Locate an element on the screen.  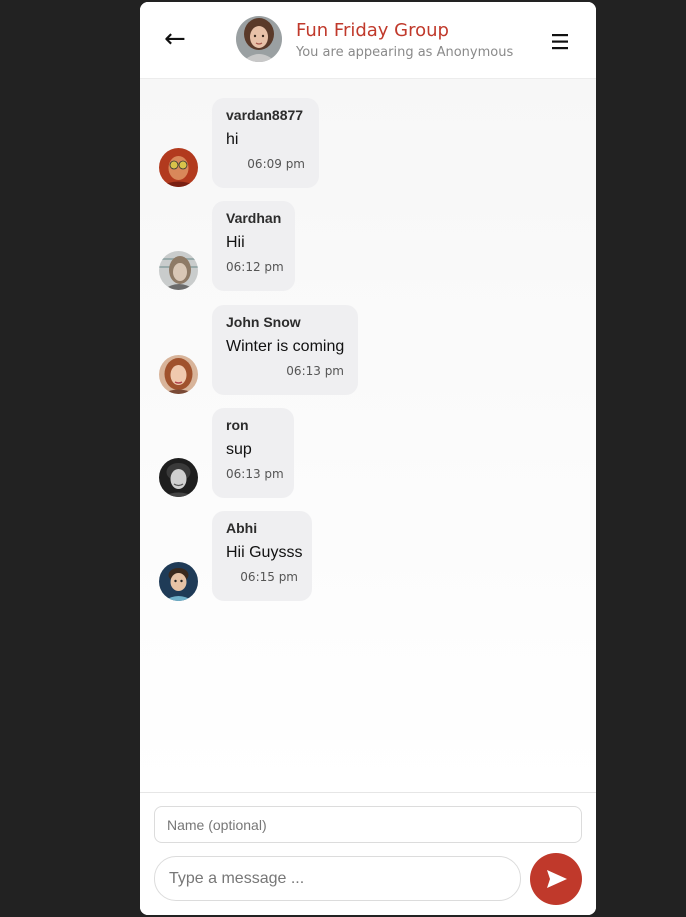
message-time: 06:12 pm is located at coordinates (255, 267).